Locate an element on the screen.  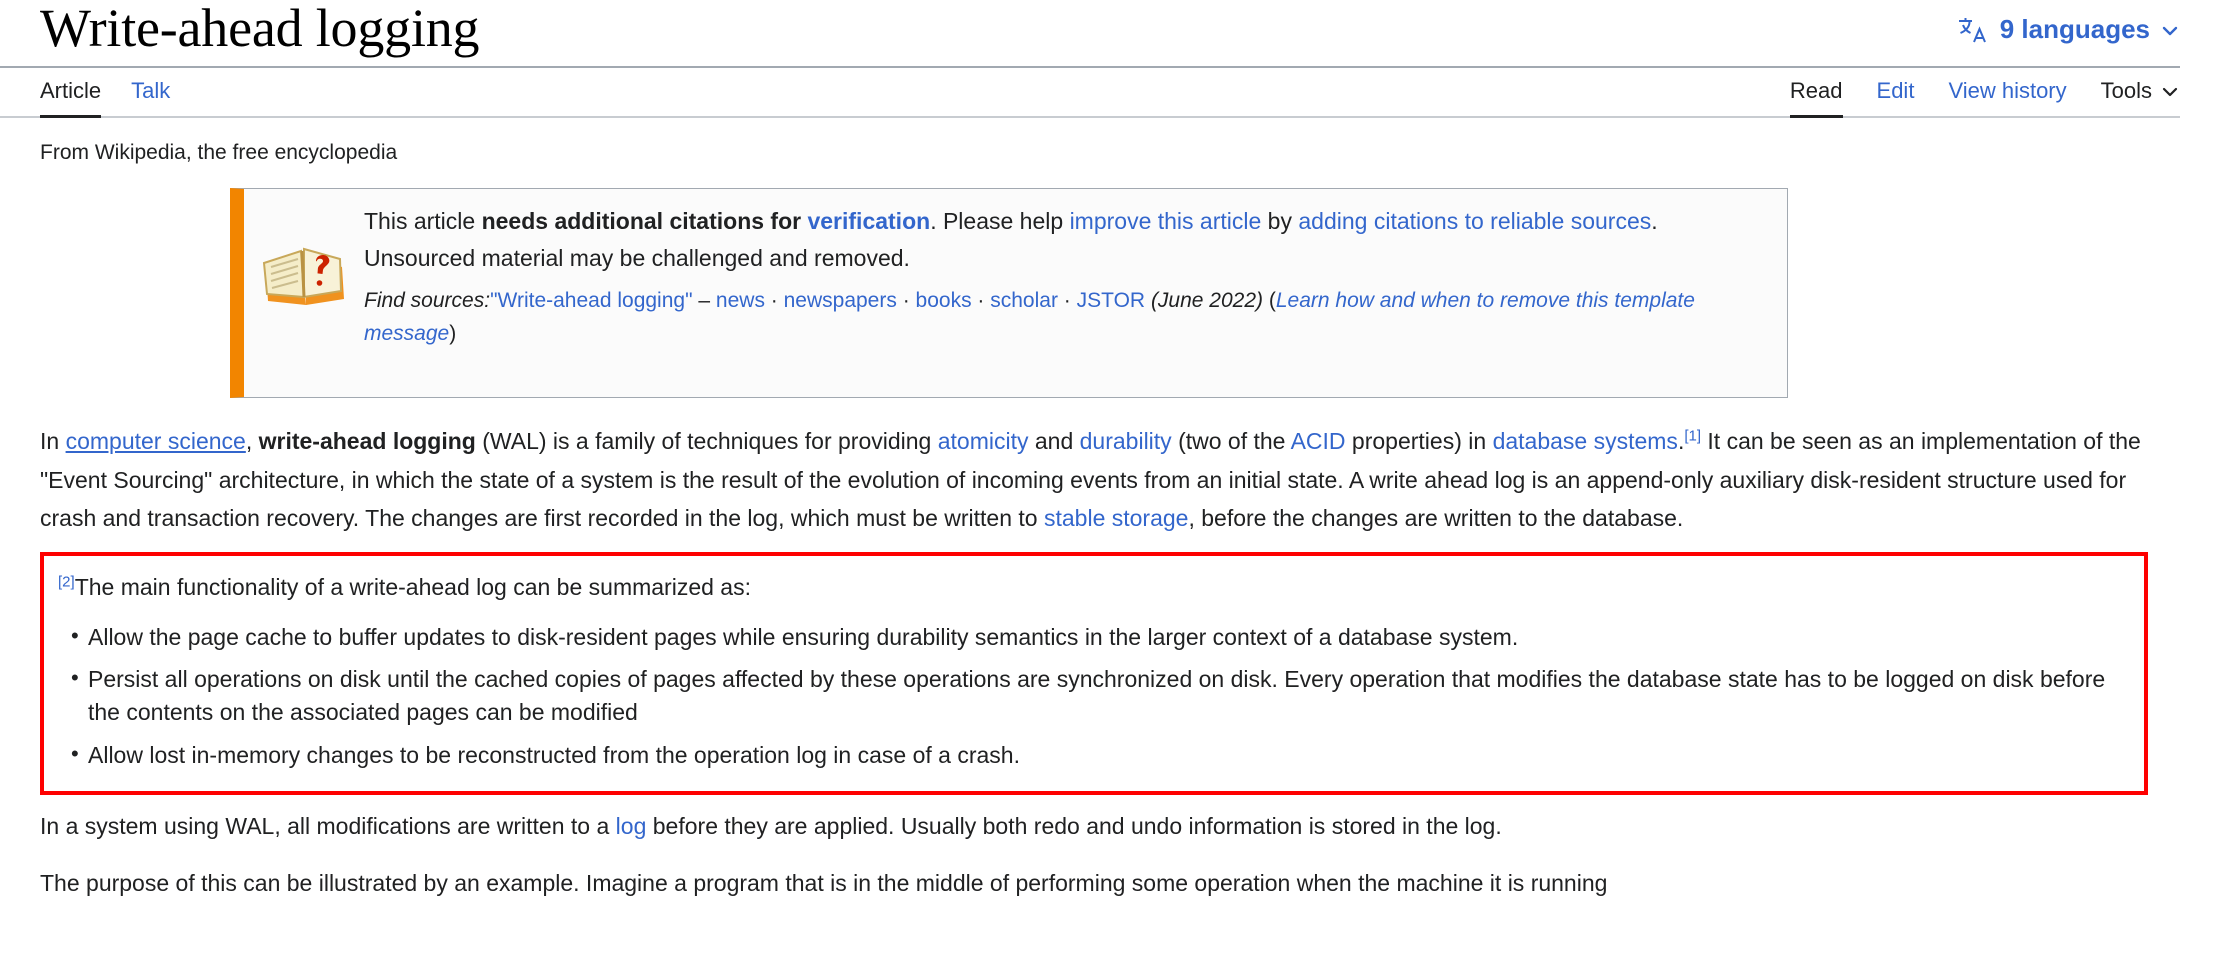
tab-read: Read is located at coordinates (1816, 93).